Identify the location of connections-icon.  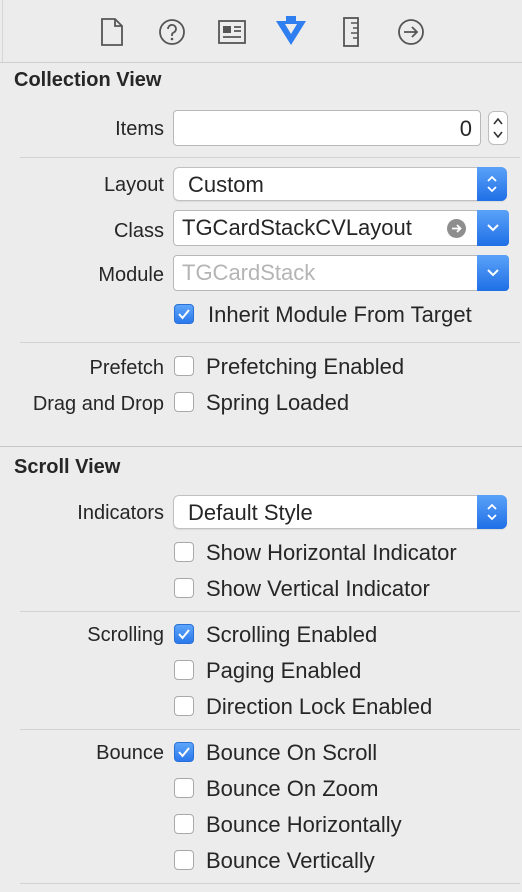
(411, 32).